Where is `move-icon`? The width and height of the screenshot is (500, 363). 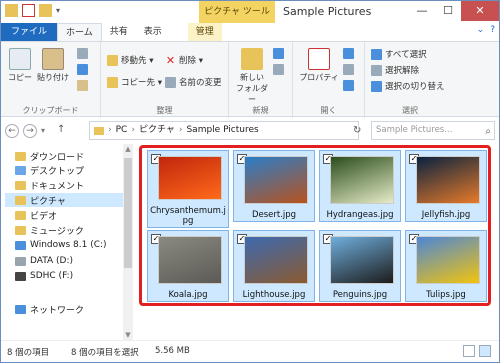 move-icon is located at coordinates (112, 60).